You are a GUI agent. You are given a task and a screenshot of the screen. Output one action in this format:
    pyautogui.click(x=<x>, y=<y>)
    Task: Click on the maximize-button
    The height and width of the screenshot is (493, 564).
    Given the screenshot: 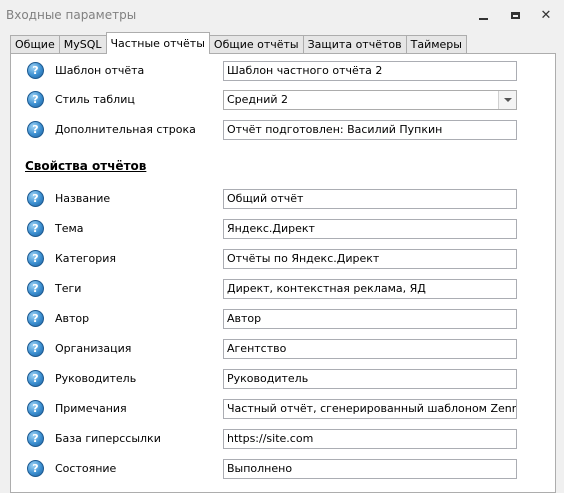 What is the action you would take?
    pyautogui.click(x=515, y=15)
    